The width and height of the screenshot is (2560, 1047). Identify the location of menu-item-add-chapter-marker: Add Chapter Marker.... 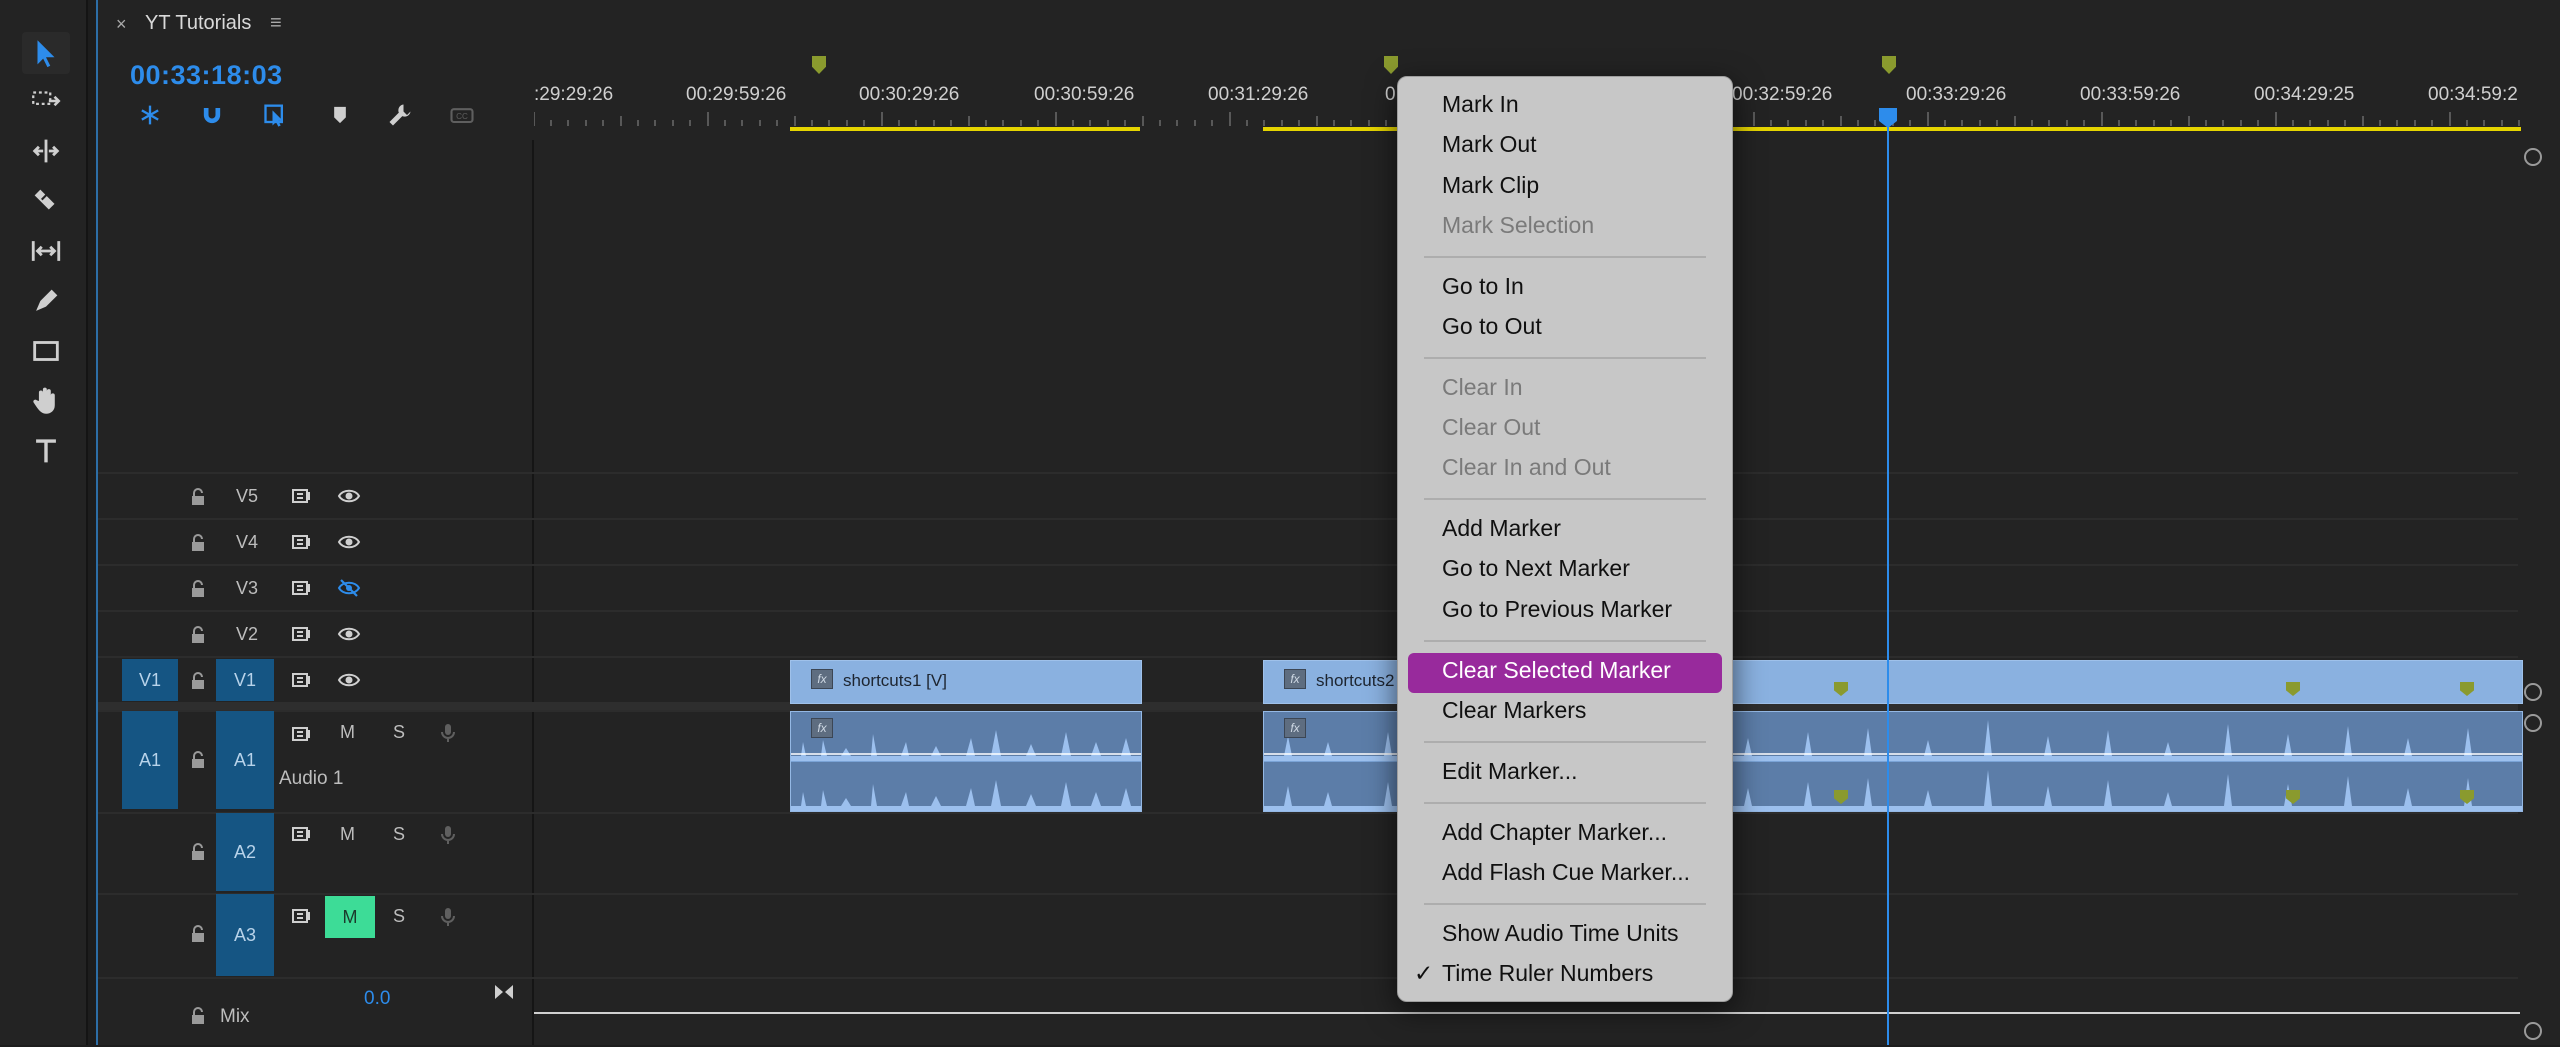
(1554, 832).